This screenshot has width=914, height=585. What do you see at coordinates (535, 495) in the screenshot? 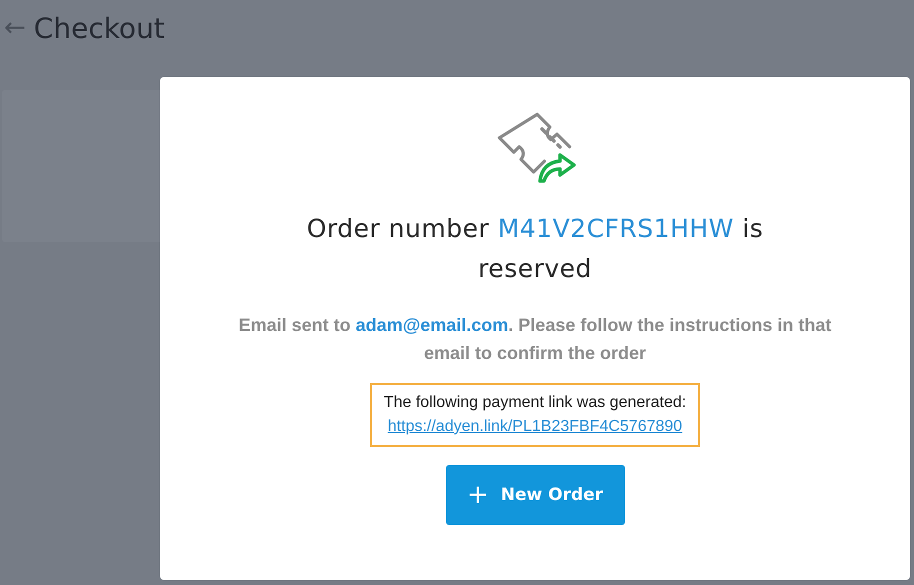
I see `new-order-button: + New Order` at bounding box center [535, 495].